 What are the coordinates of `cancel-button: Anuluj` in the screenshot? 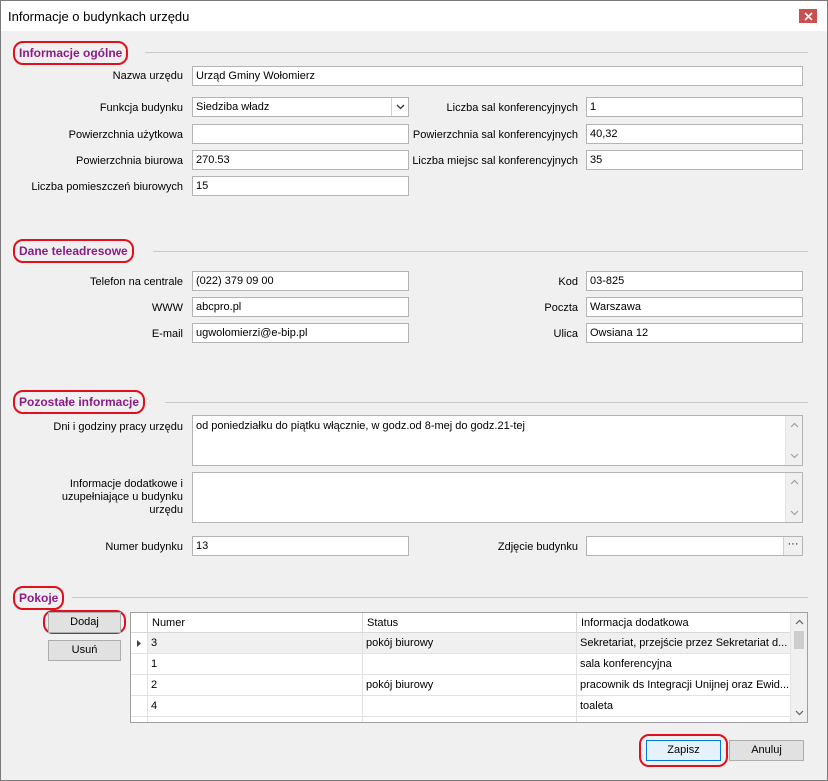 It's located at (766, 750).